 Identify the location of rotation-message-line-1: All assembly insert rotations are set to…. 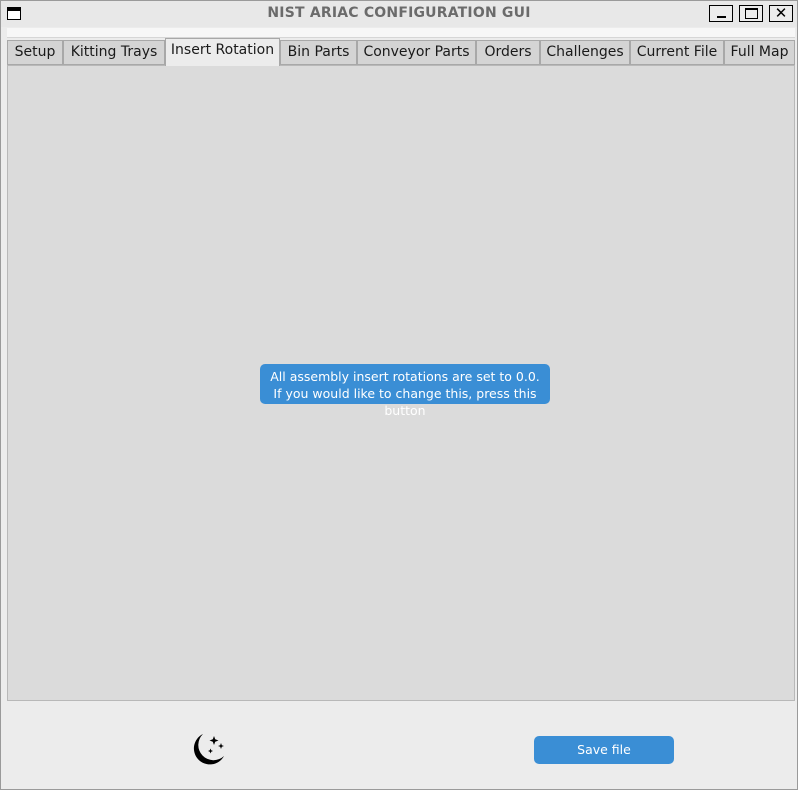
(405, 376).